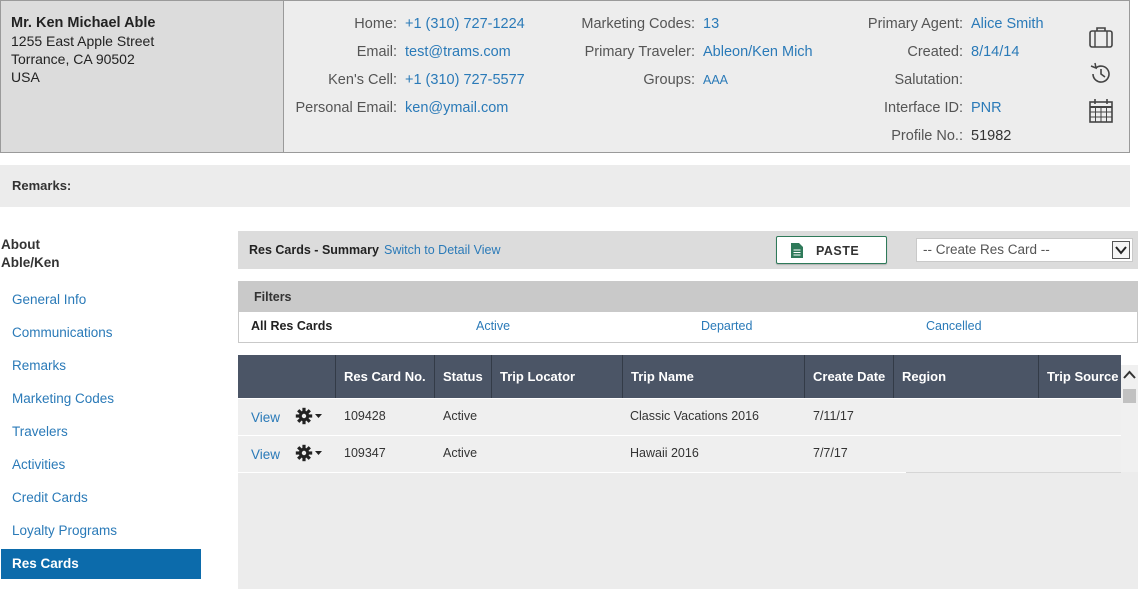  Describe the element at coordinates (838, 251) in the screenshot. I see `paste-button-label: PASTE` at that location.